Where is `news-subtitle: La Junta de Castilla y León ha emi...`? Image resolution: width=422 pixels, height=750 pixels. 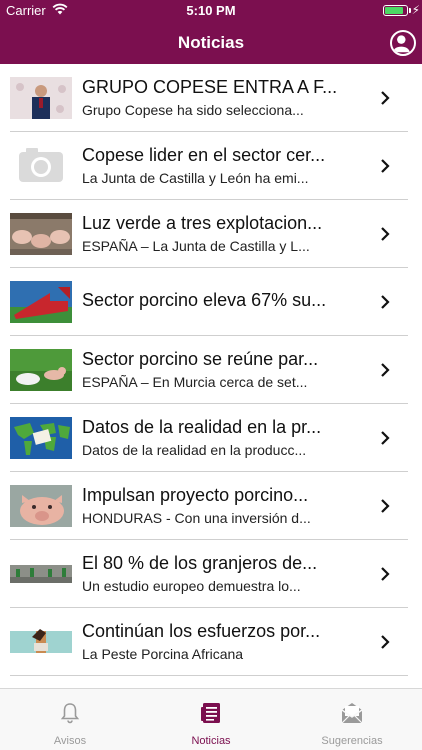 news-subtitle: La Junta de Castilla y León ha emi... is located at coordinates (195, 178).